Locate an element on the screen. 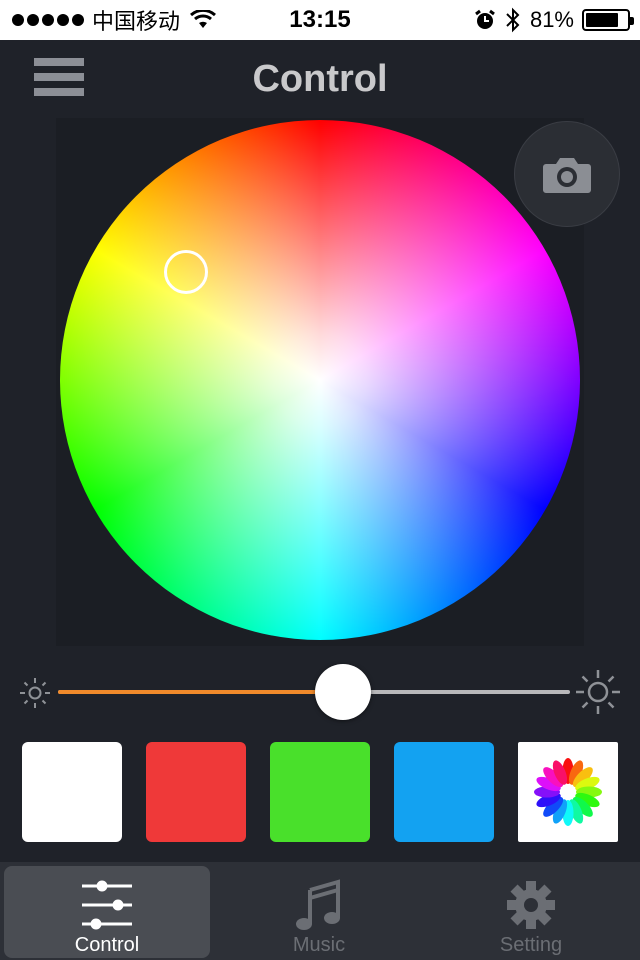  rainbow-flower-icon is located at coordinates (568, 792).